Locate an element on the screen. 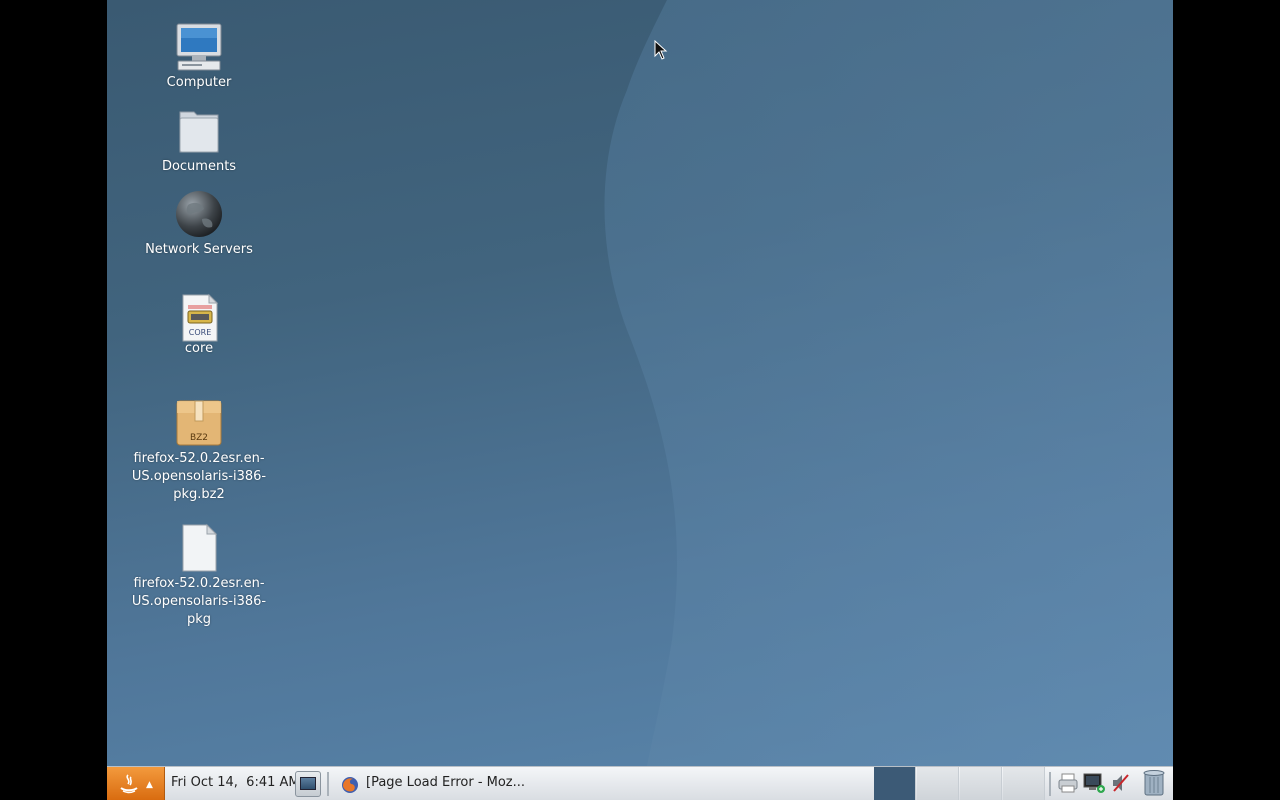  desktop-preview-icon is located at coordinates (308, 783).